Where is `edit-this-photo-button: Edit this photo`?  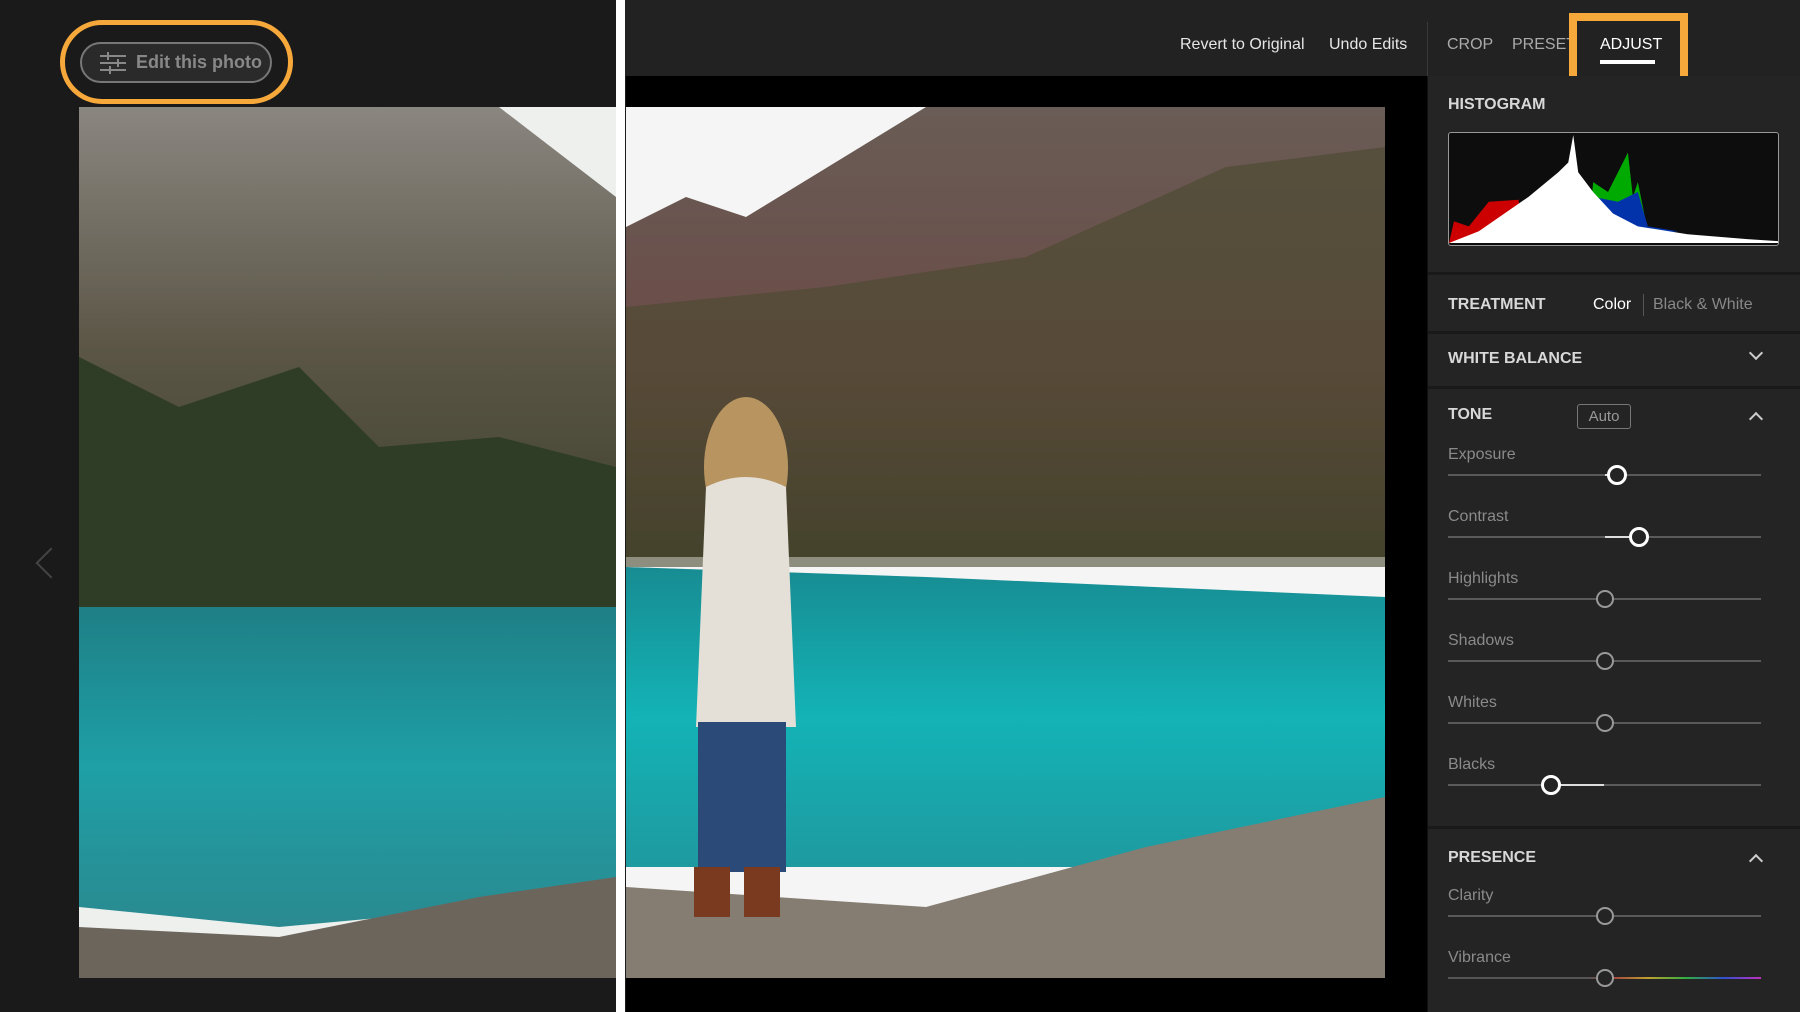 edit-this-photo-button: Edit this photo is located at coordinates (176, 62).